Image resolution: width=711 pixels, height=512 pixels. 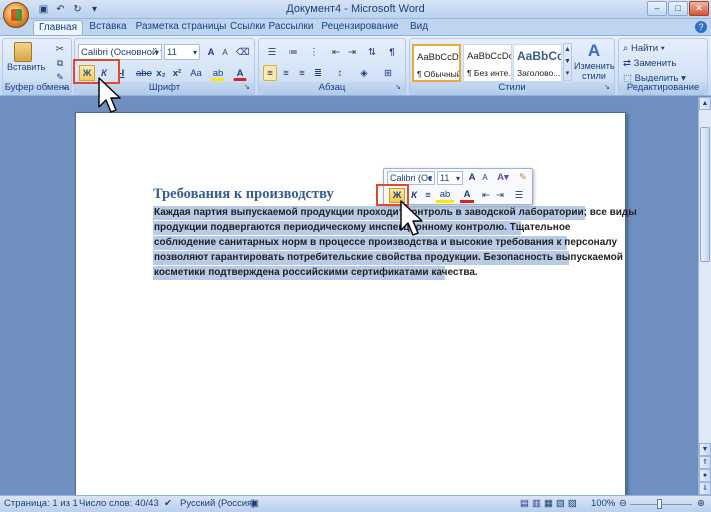 I want to click on mini-highlight-icon: ab, so click(x=445, y=195).